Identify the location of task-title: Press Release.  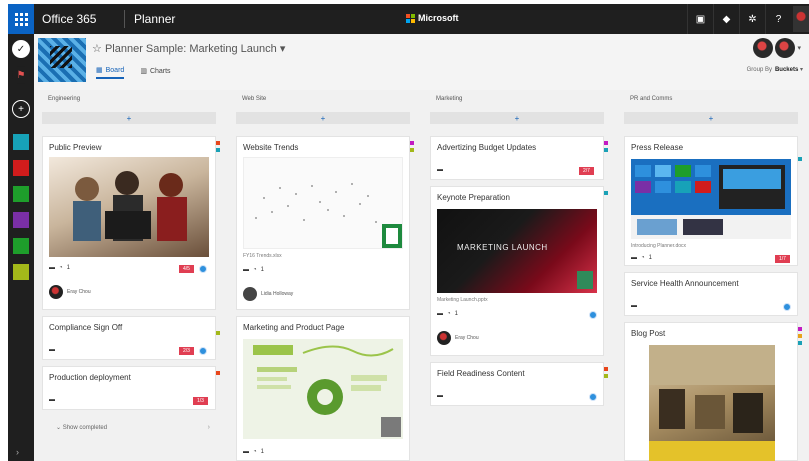
(657, 147).